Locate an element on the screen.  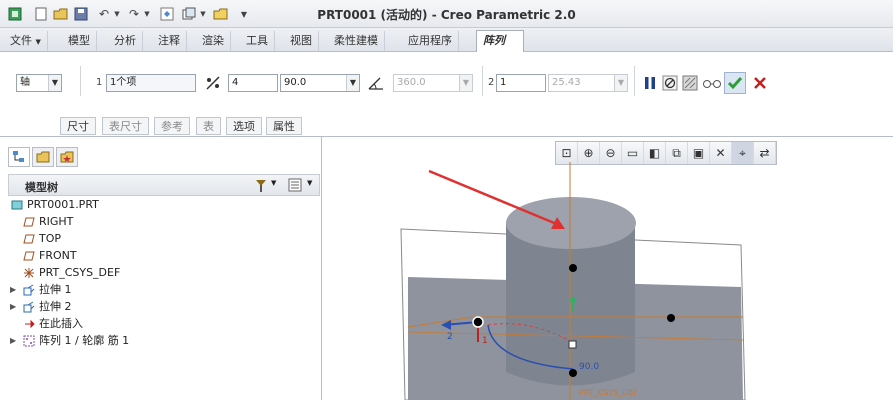
verify-preview-icon is located at coordinates (690, 83).